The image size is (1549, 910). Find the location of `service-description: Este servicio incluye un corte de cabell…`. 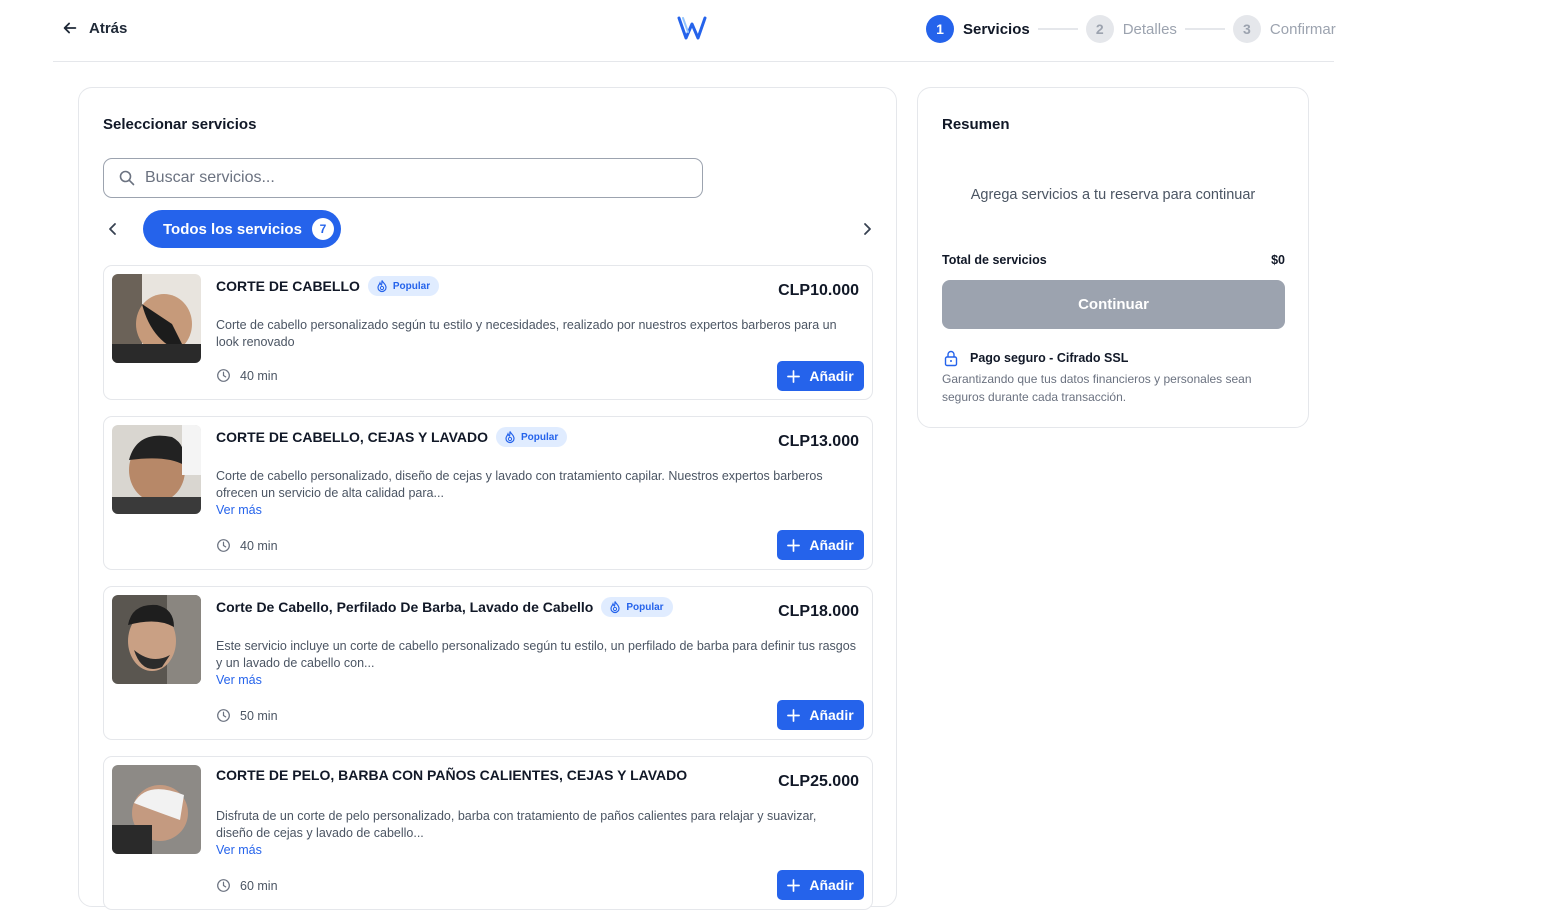

service-description: Este servicio incluye un corte de cabell… is located at coordinates (536, 654).